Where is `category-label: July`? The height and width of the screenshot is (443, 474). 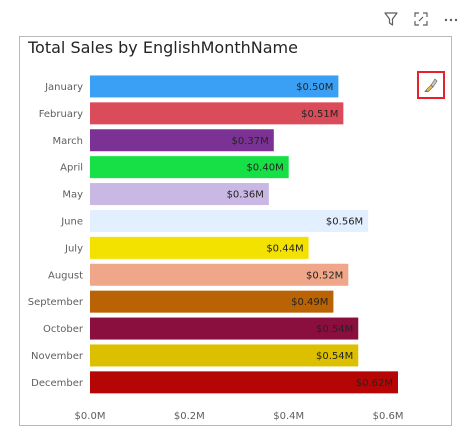
category-label: July is located at coordinates (73, 248).